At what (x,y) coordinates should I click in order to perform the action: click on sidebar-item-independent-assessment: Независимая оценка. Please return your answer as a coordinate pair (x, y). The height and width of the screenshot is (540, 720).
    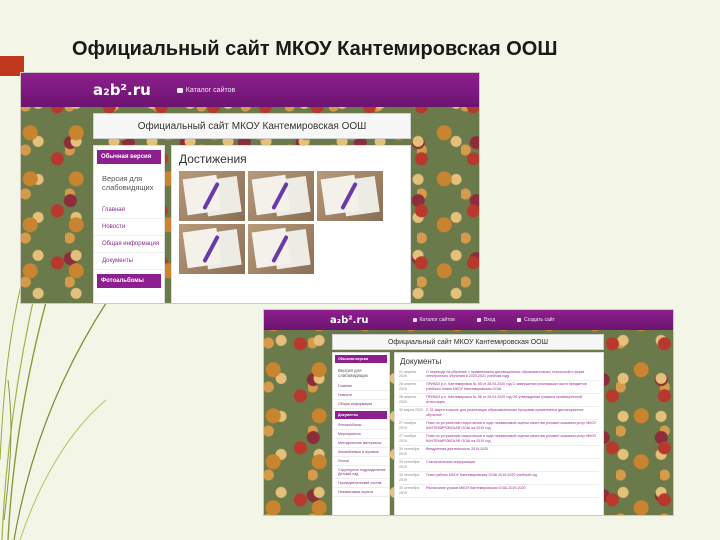
    Looking at the image, I should click on (361, 492).